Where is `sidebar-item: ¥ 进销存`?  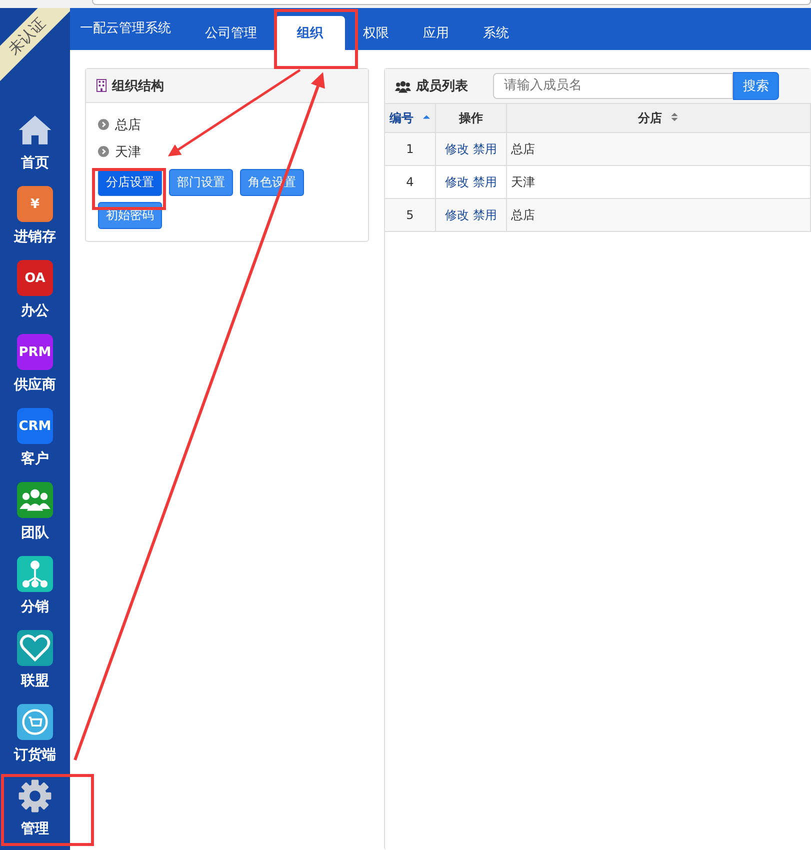 sidebar-item: ¥ 进销存 is located at coordinates (35, 216).